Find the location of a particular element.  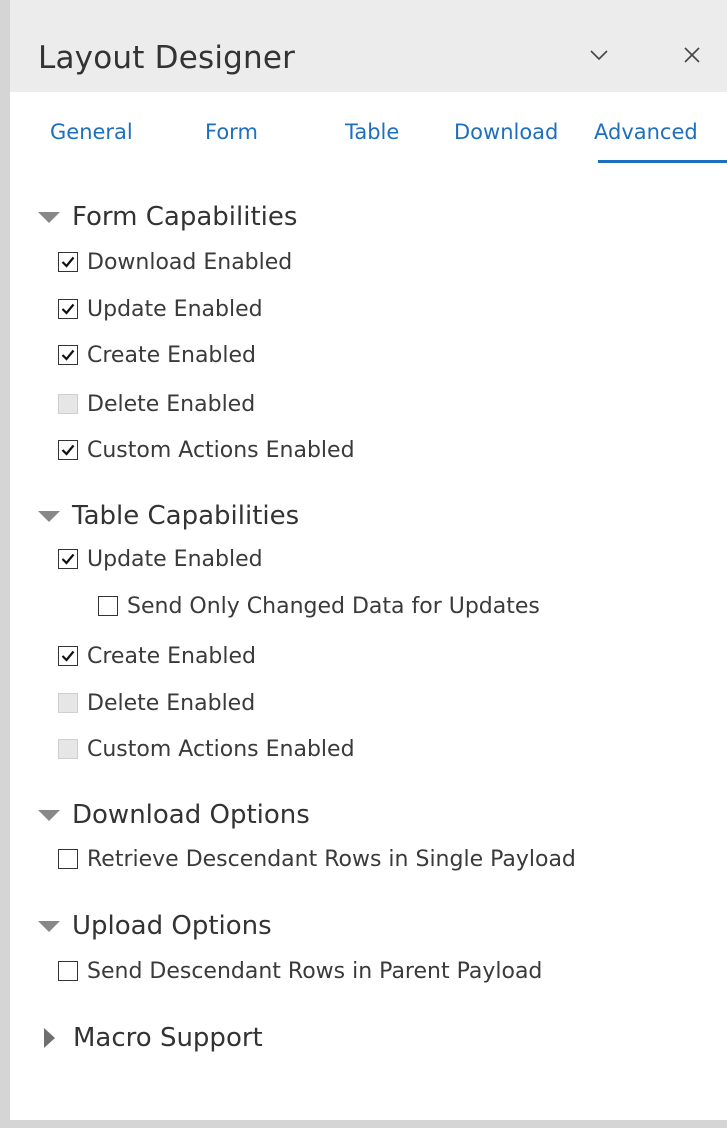

tab-form: Form is located at coordinates (231, 132).